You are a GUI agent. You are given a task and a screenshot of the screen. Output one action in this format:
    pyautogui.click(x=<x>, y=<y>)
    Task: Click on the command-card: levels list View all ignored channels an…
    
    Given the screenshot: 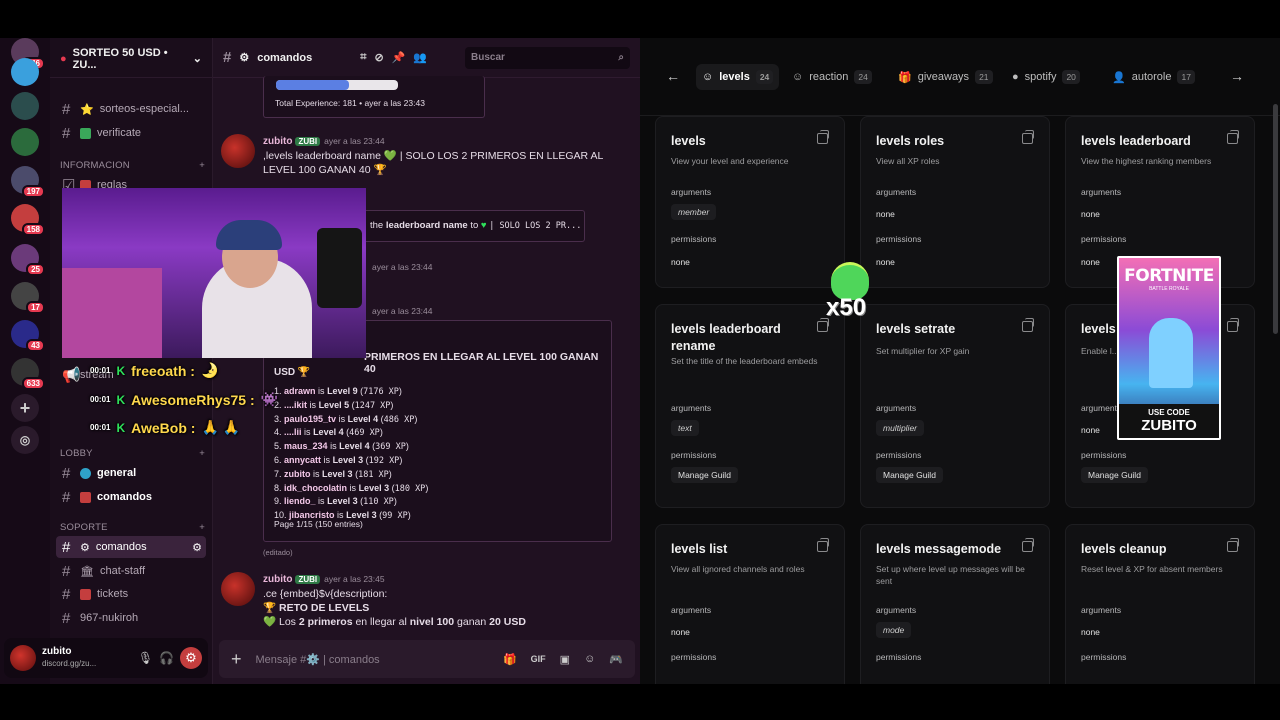 What is the action you would take?
    pyautogui.click(x=750, y=604)
    